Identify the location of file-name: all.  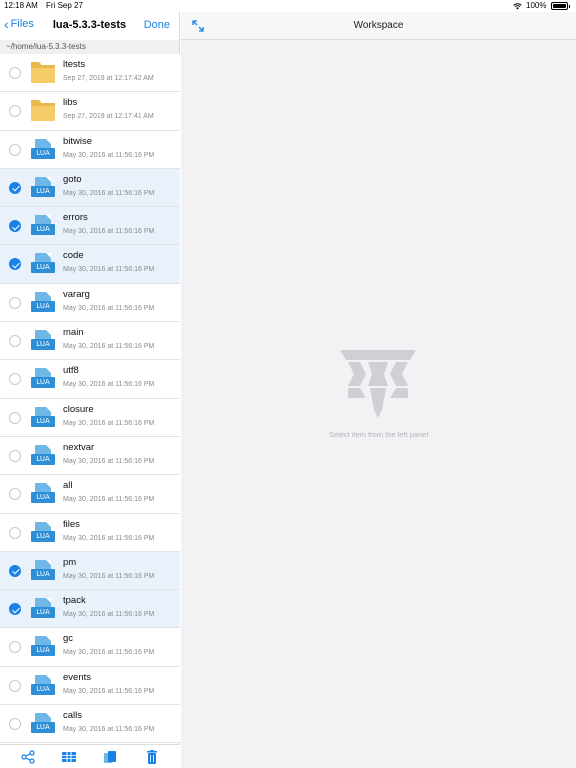
(68, 486).